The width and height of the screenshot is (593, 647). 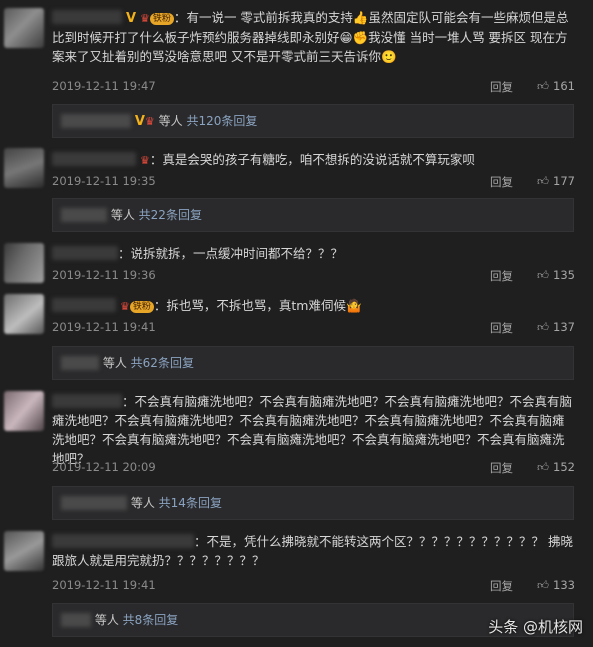 I want to click on comment-date: 2019-12-11 19:47, so click(x=104, y=86).